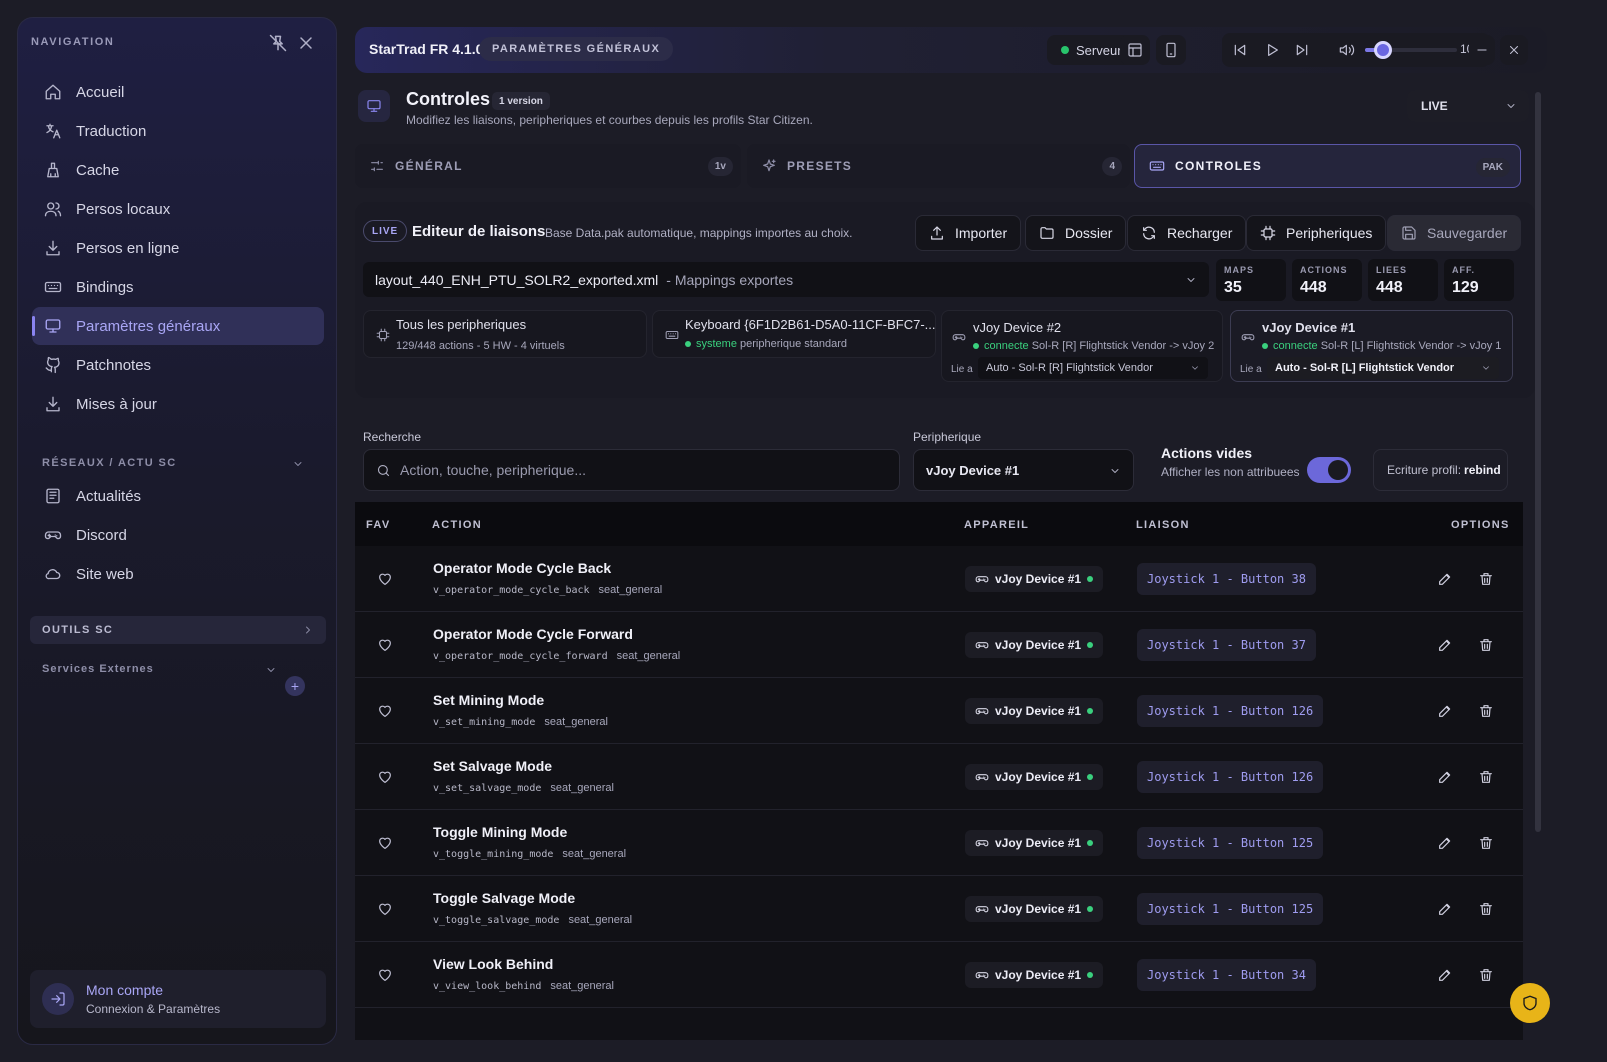 This screenshot has height=1062, width=1607. Describe the element at coordinates (1093, 368) in the screenshot. I see `device-binding-select: Auto - Sol-R [R] Flightstick Vendor` at that location.